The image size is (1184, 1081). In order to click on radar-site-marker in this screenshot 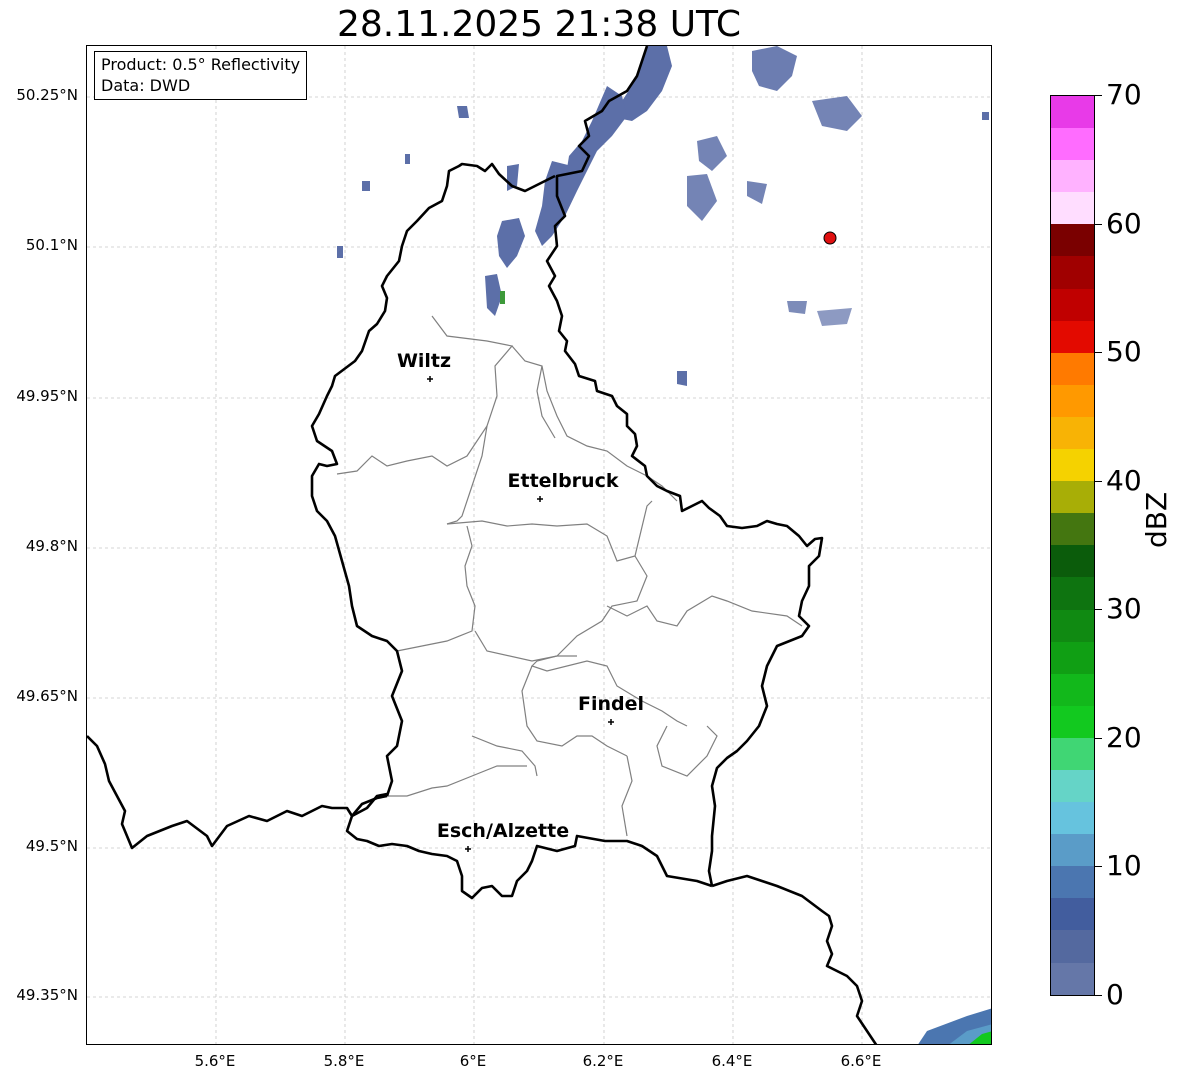, I will do `click(830, 238)`.